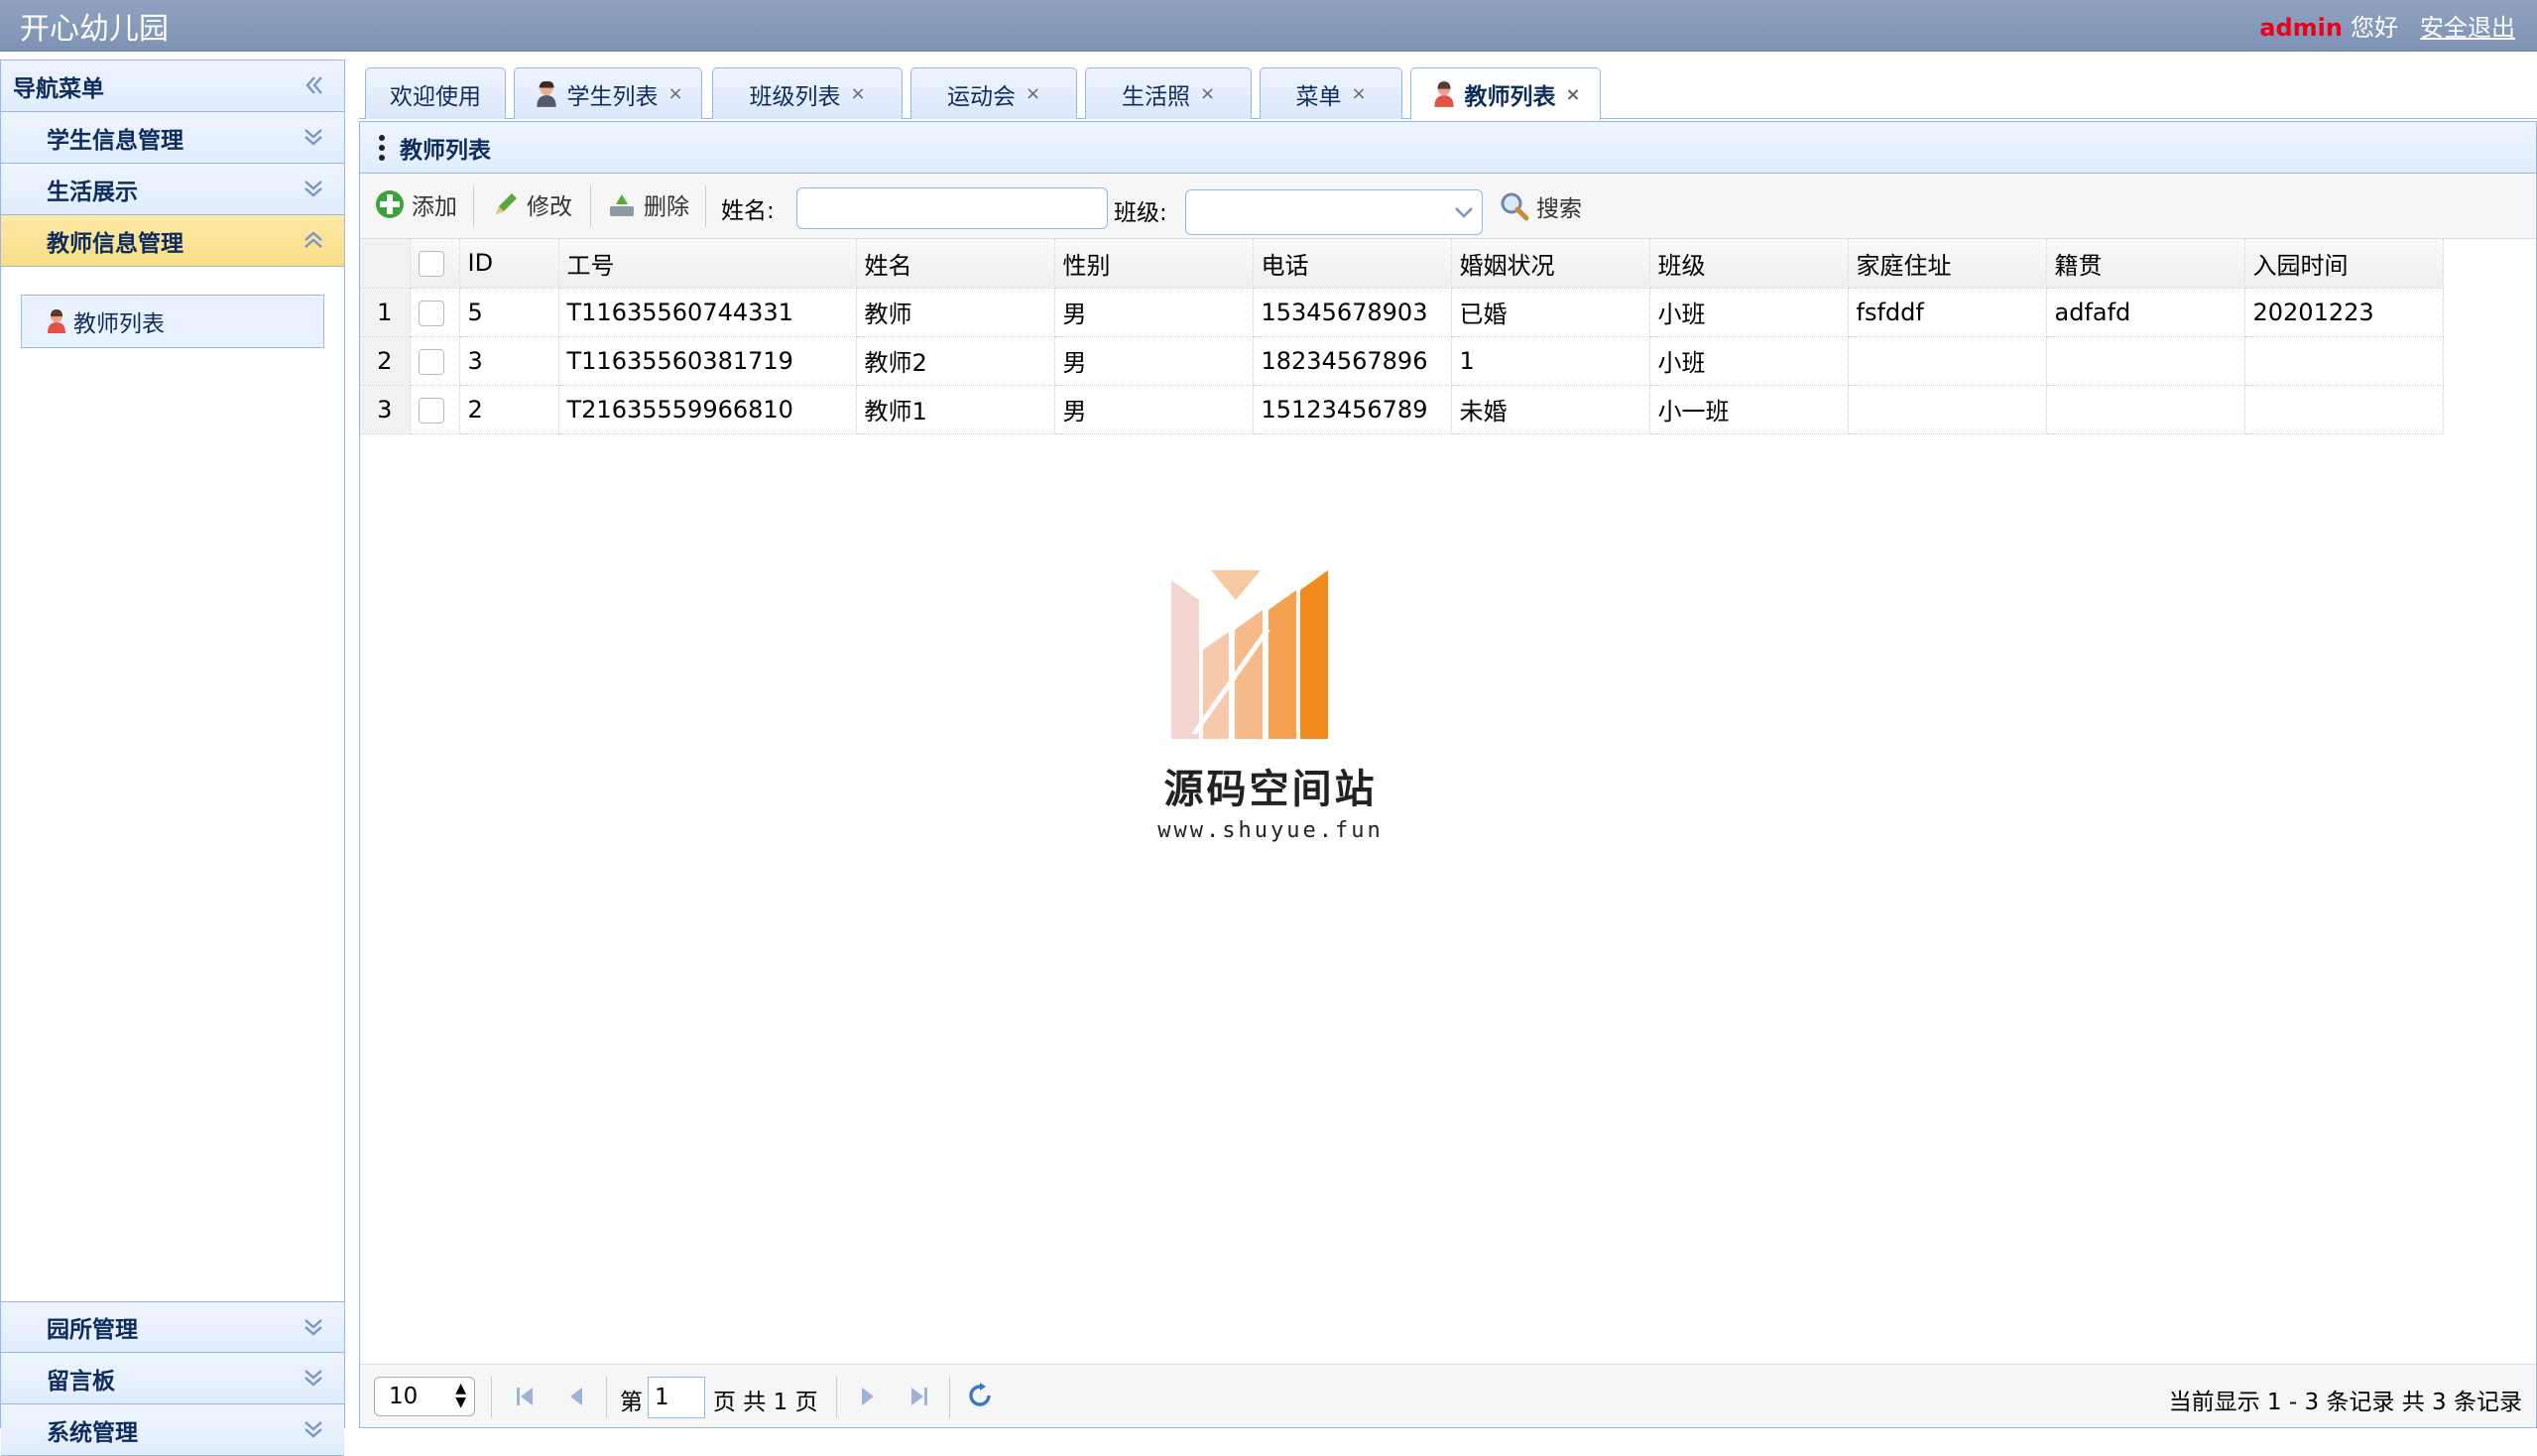 The width and height of the screenshot is (2537, 1456). Describe the element at coordinates (2301, 28) in the screenshot. I see `user-name: admin` at that location.